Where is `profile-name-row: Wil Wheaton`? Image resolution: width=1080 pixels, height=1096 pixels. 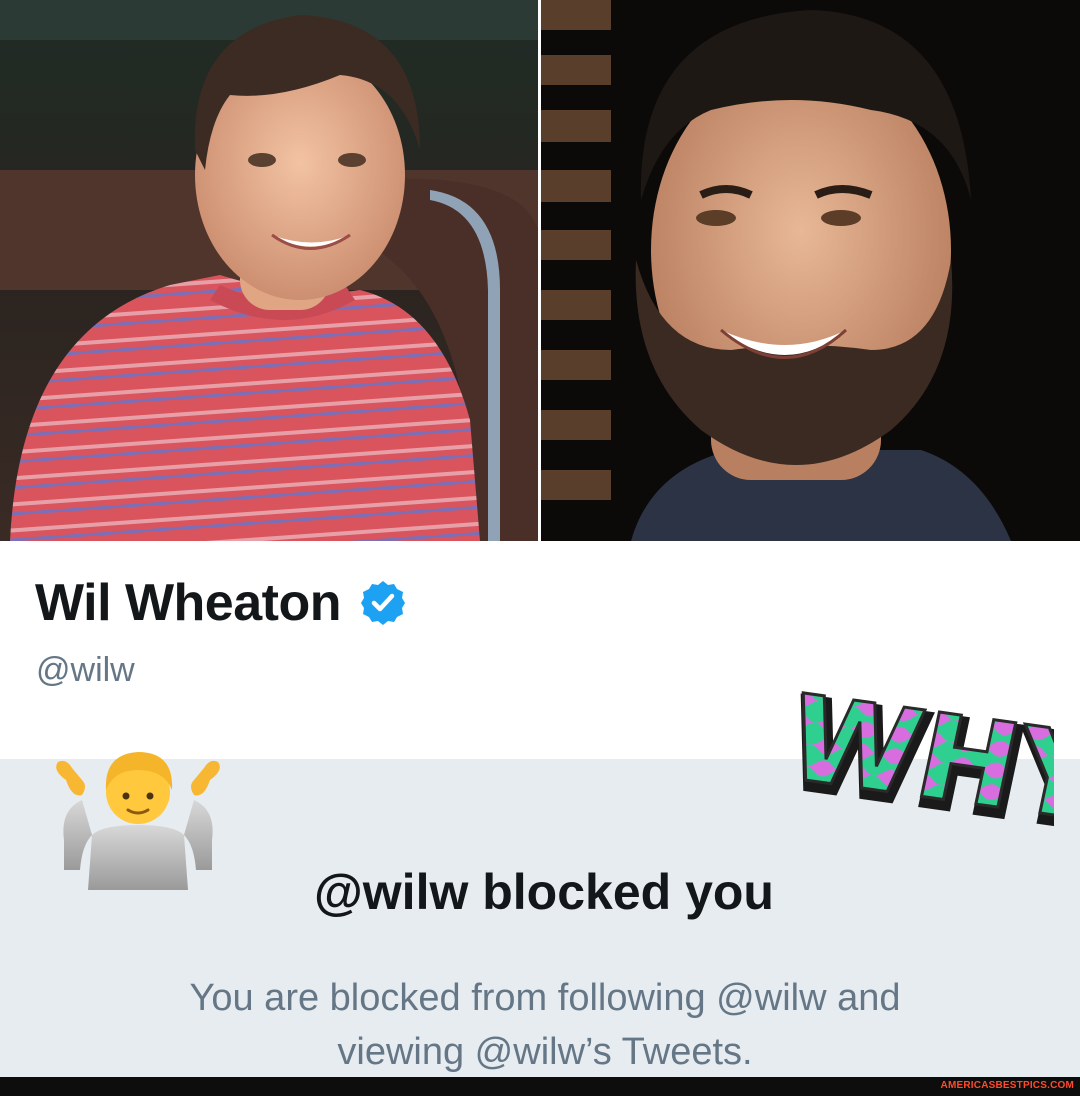
profile-name-row: Wil Wheaton is located at coordinates (221, 603).